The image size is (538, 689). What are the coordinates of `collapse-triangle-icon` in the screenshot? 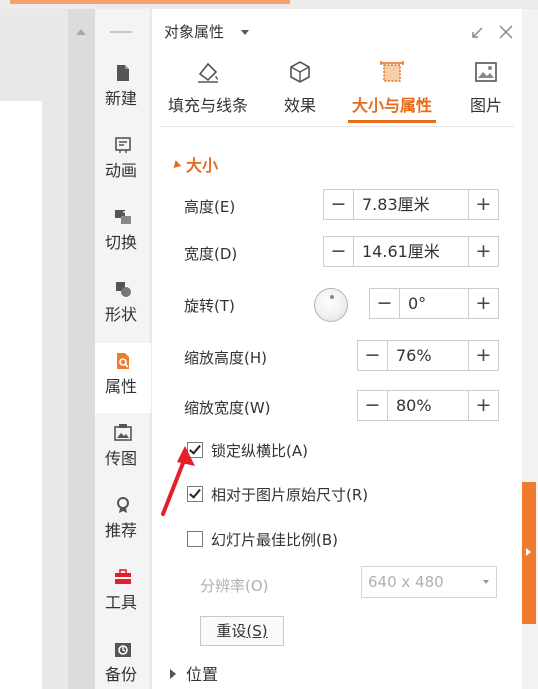 It's located at (176, 165).